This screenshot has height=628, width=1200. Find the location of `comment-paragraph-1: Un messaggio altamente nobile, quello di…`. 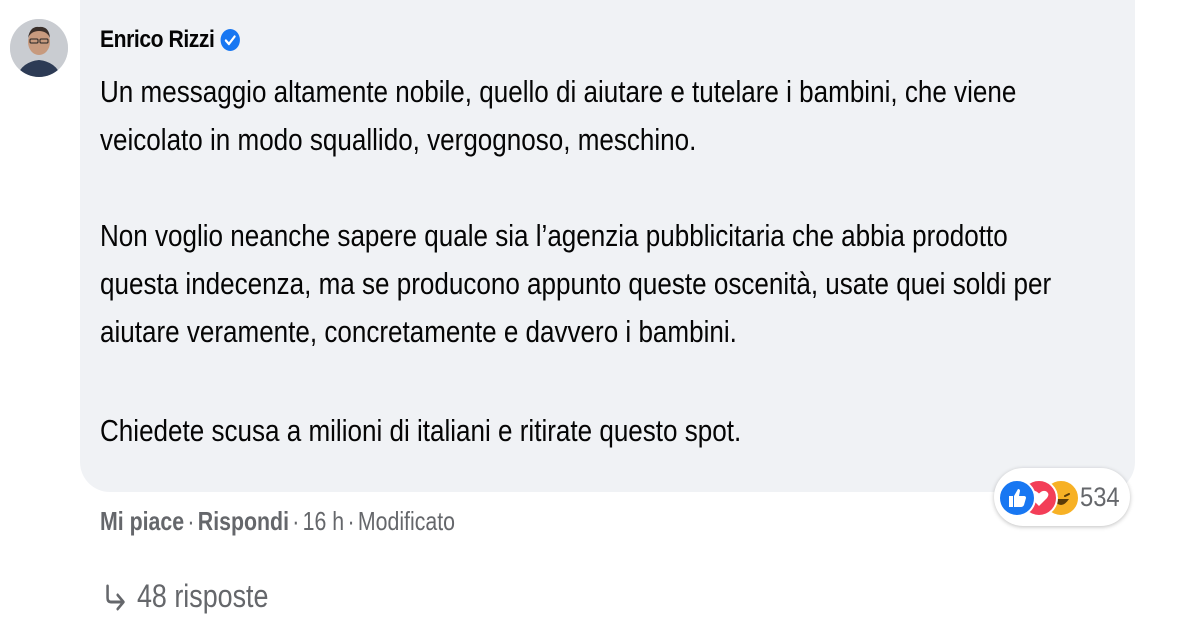

comment-paragraph-1: Un messaggio altamente nobile, quello di… is located at coordinates (558, 116).